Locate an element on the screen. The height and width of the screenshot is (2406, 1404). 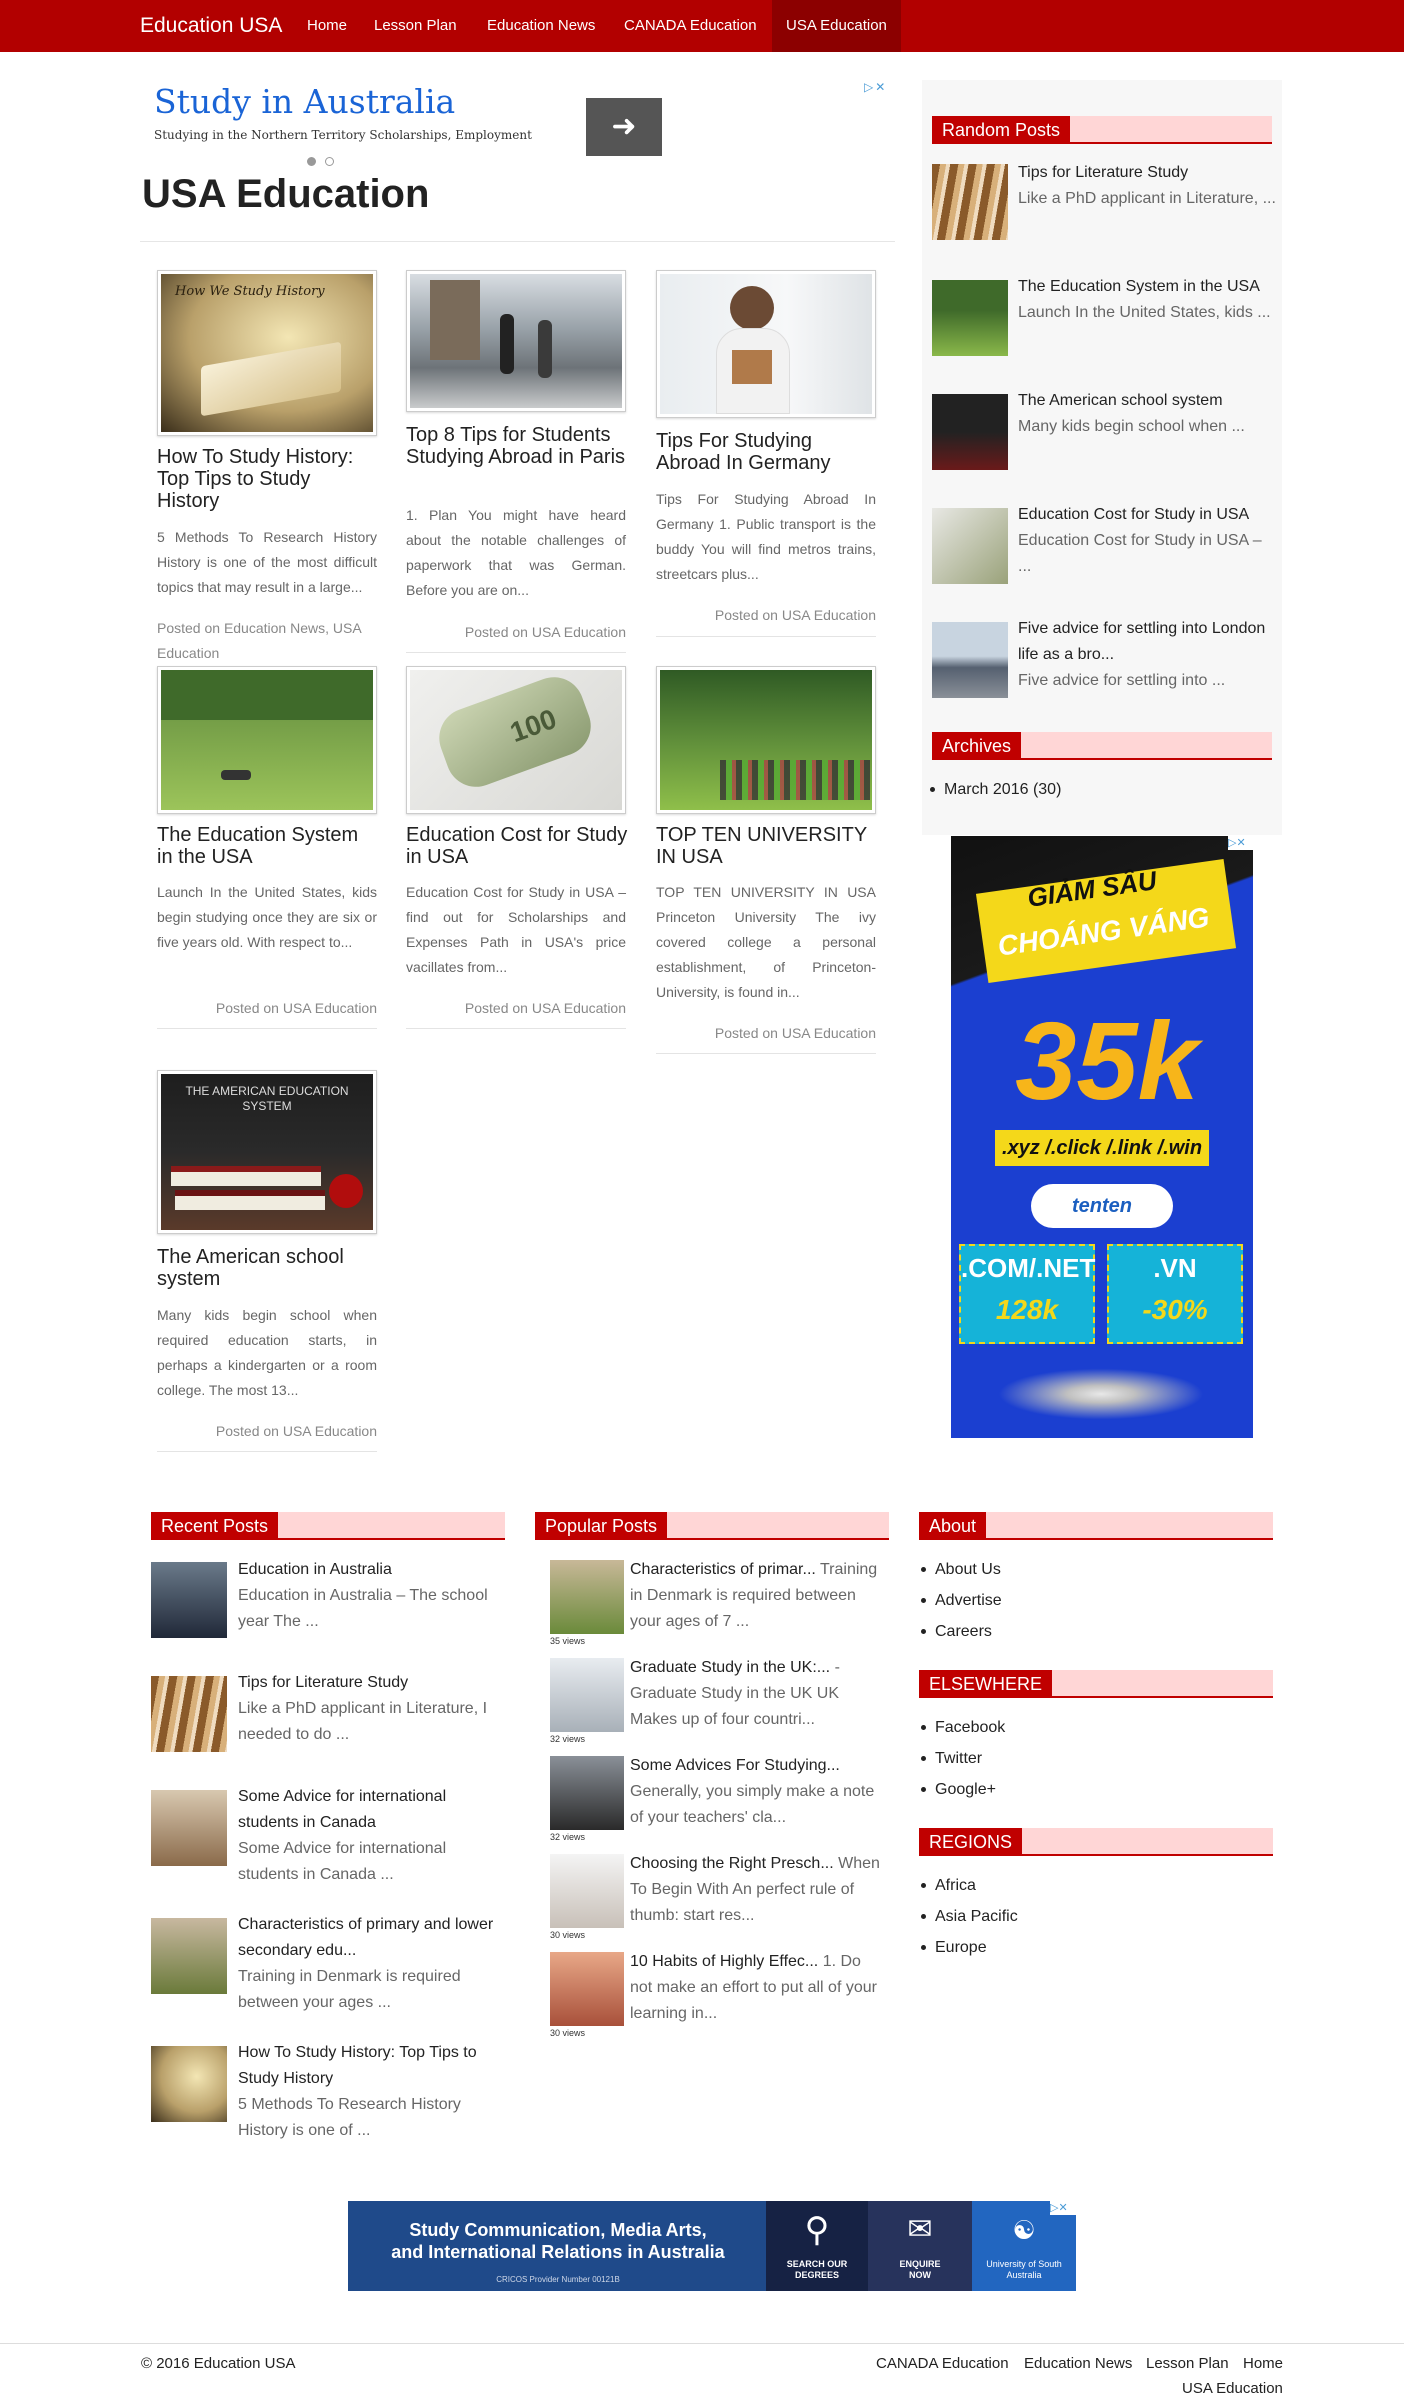
post-title: Tips For Studying Abroad In Germany is located at coordinates (766, 452).